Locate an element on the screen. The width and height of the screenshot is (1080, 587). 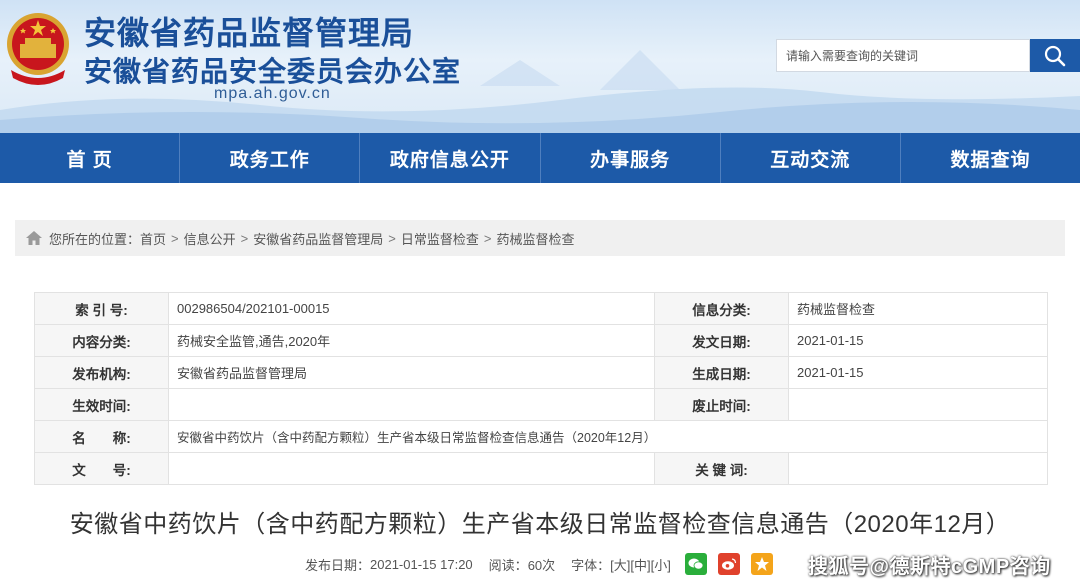
table-row: 生效时间: 废止时间: is located at coordinates (541, 404).